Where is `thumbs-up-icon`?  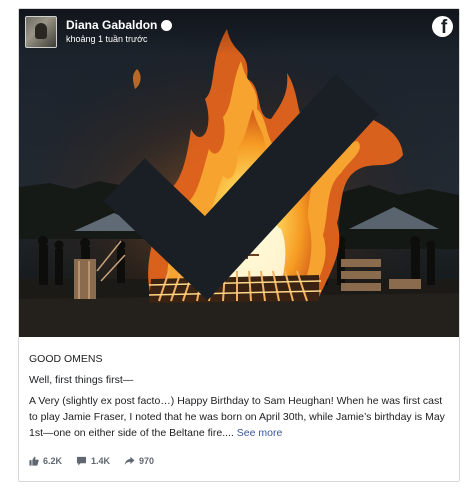
thumbs-up-icon is located at coordinates (34, 461).